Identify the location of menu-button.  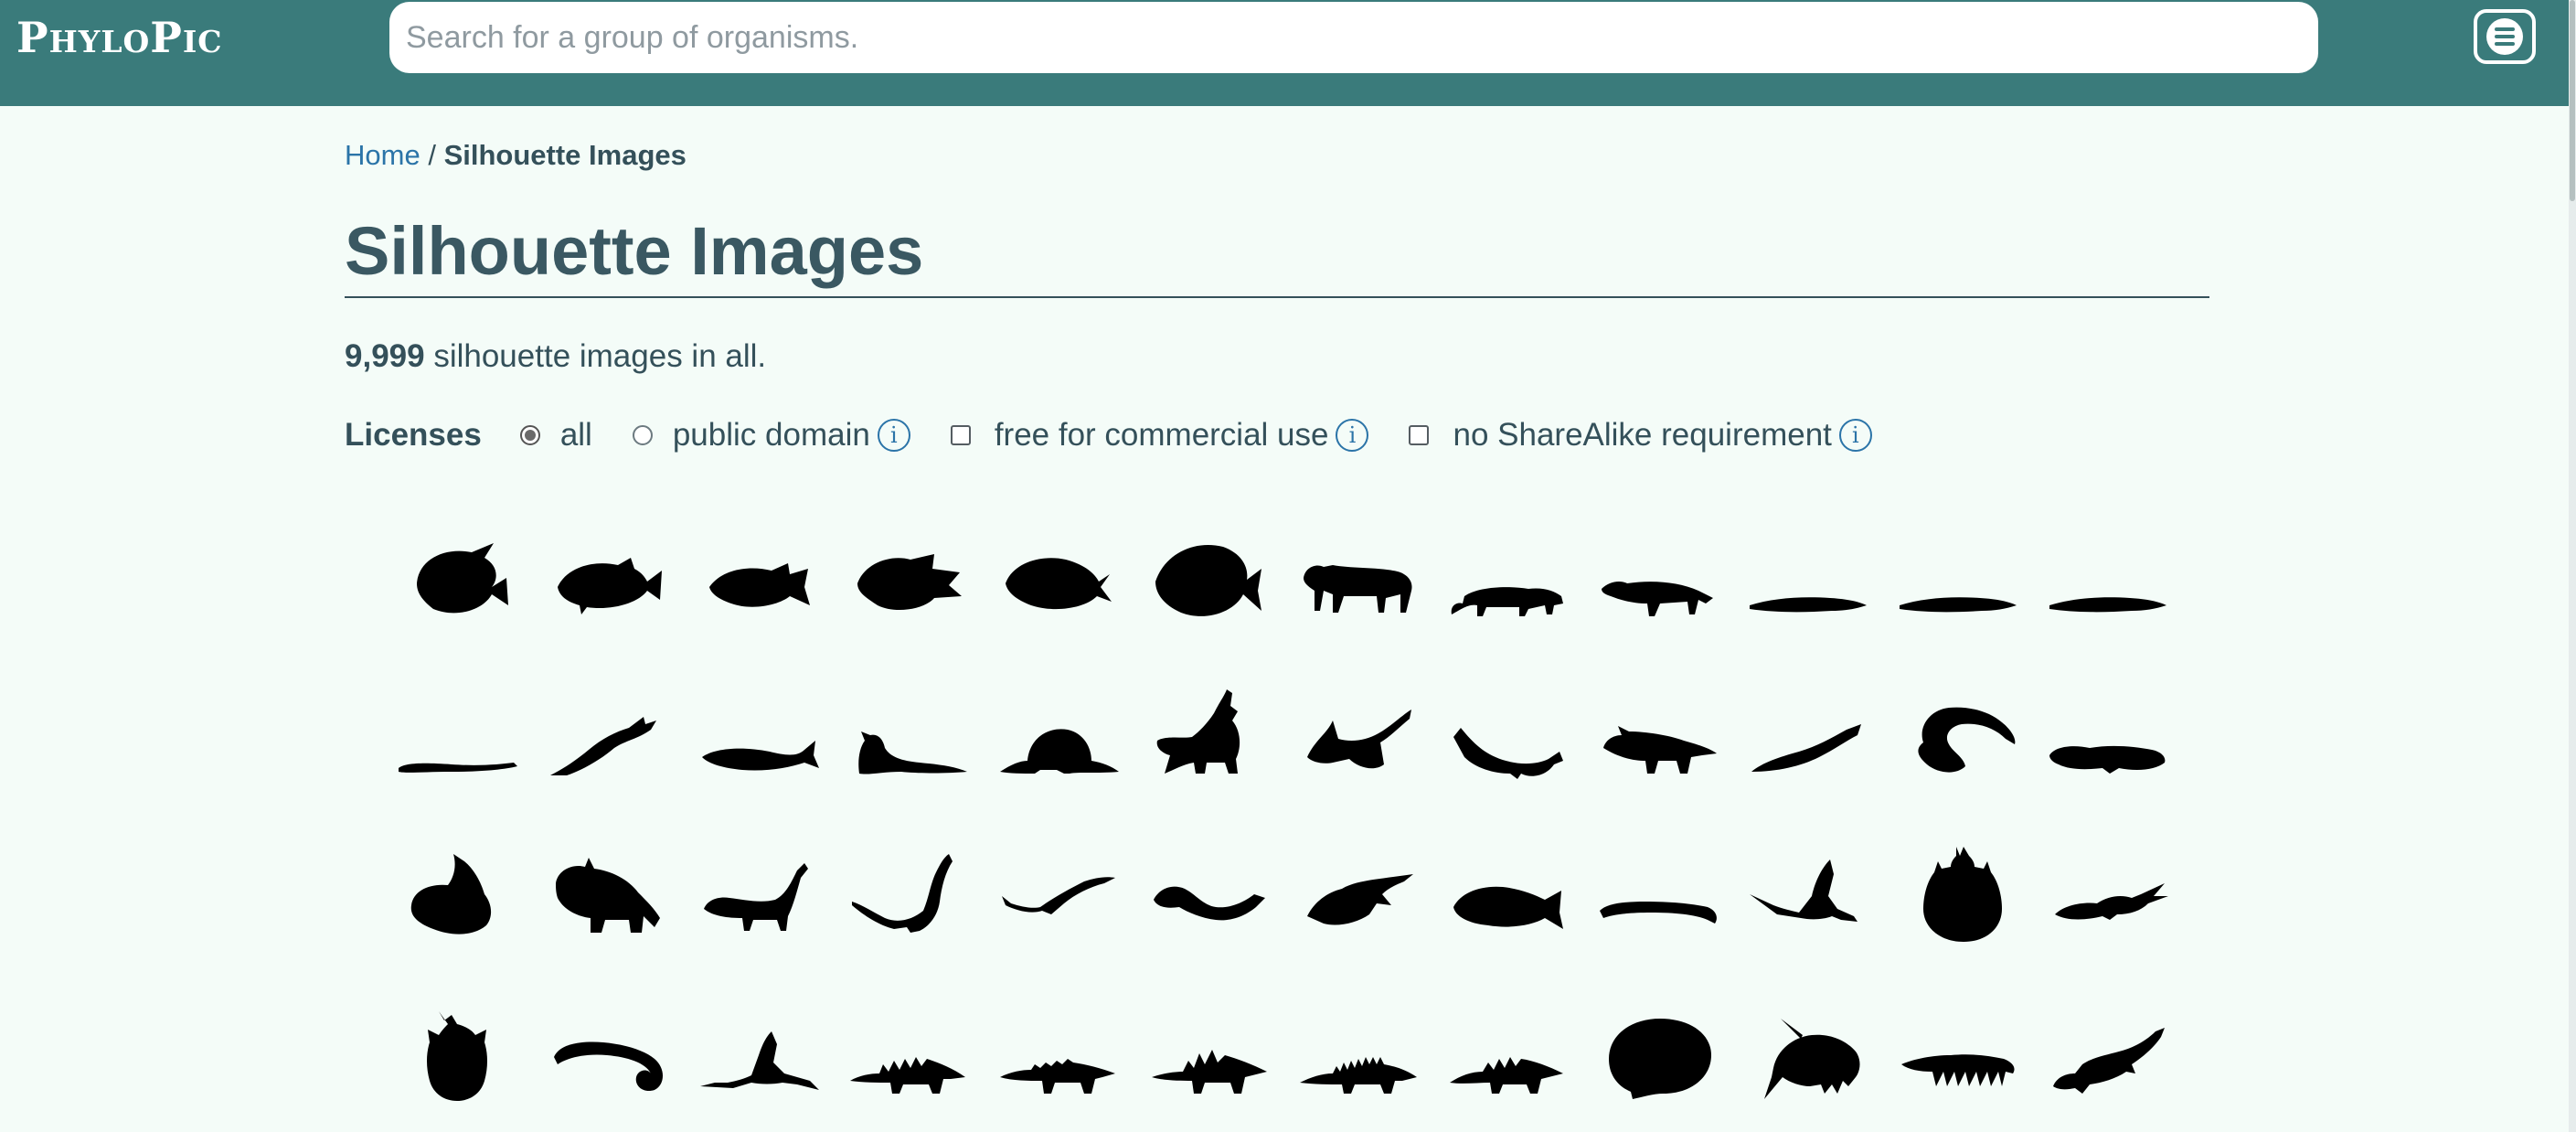
(2505, 36).